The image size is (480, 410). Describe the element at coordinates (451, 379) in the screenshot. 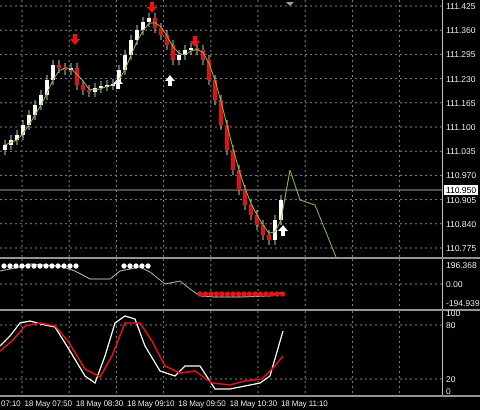

I see `stochastic-axis-label: 20` at that location.